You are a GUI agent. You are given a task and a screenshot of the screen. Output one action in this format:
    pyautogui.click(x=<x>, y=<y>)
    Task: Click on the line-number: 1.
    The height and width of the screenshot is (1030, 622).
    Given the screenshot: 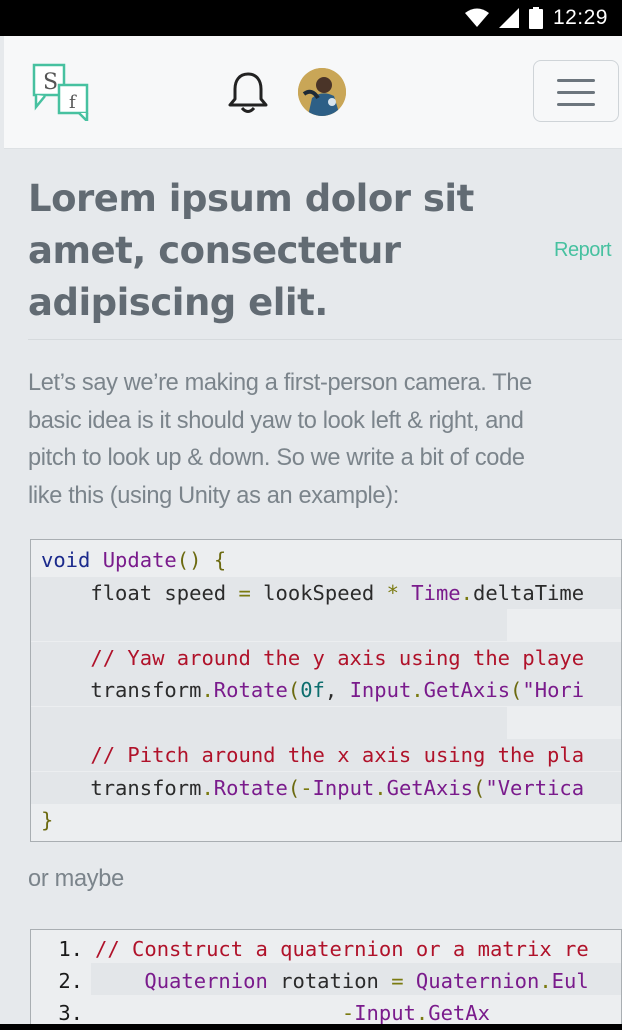 What is the action you would take?
    pyautogui.click(x=70, y=949)
    